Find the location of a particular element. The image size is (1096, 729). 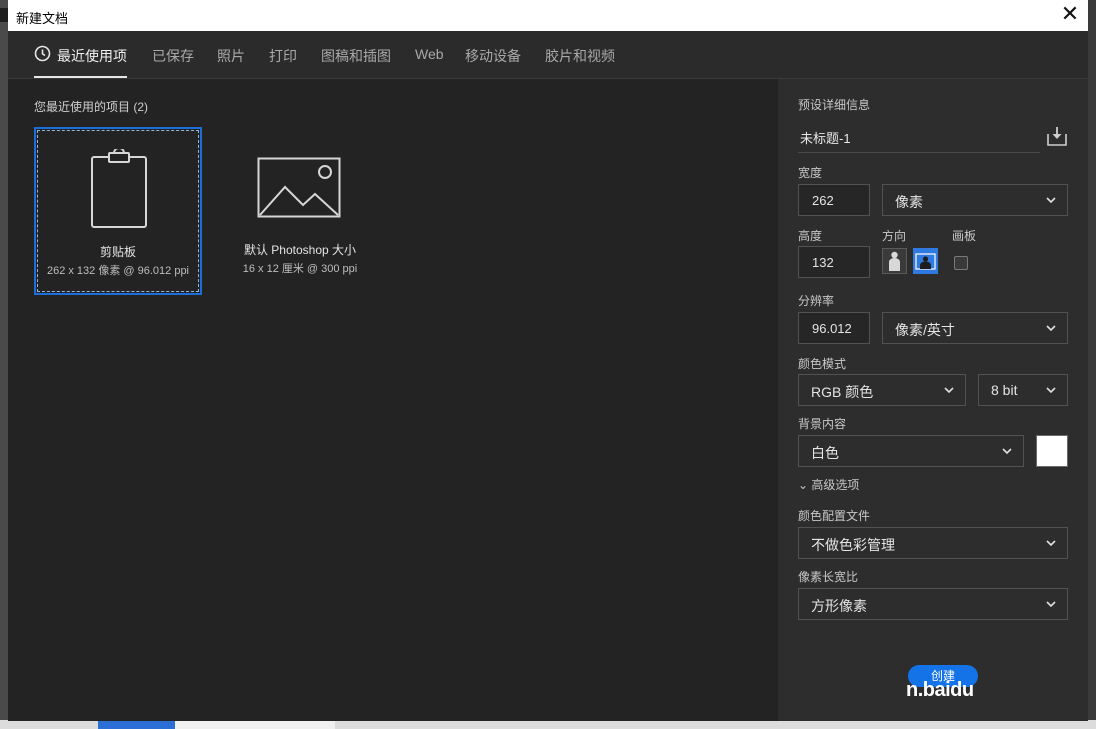

landscape-icon is located at coordinates (925, 261).